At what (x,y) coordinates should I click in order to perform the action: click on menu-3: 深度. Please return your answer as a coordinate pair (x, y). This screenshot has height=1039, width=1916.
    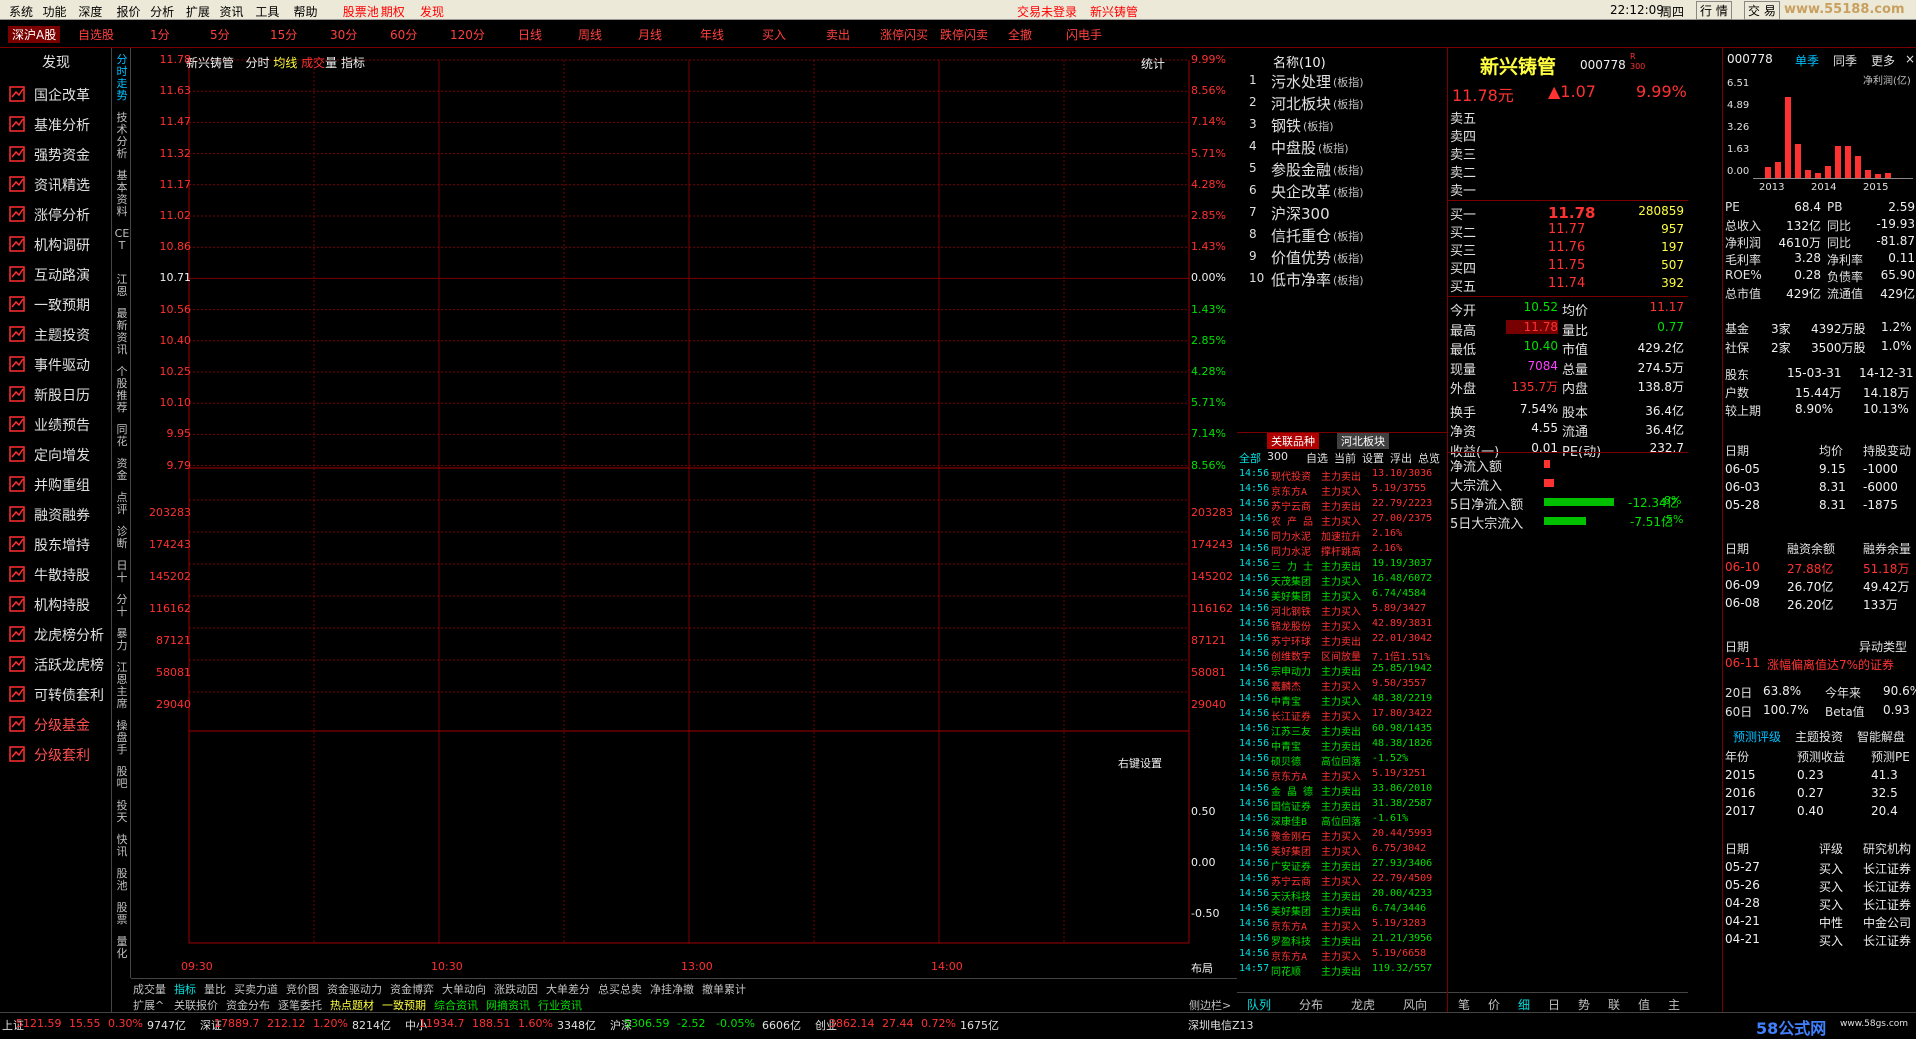
    Looking at the image, I should click on (90, 11).